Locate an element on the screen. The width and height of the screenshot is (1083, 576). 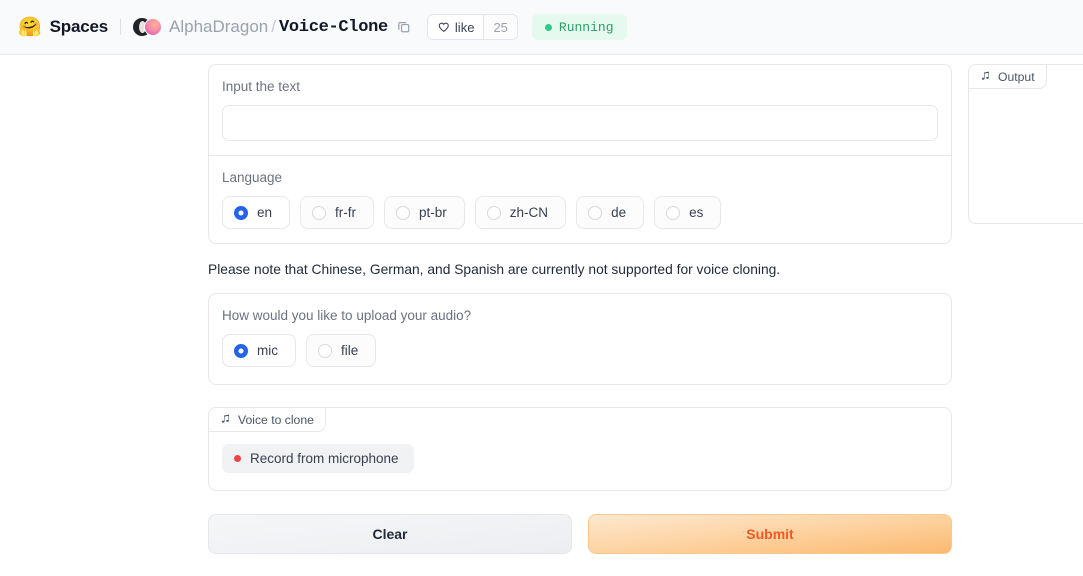
breadcrumb-repo: Voice-Clone is located at coordinates (333, 27).